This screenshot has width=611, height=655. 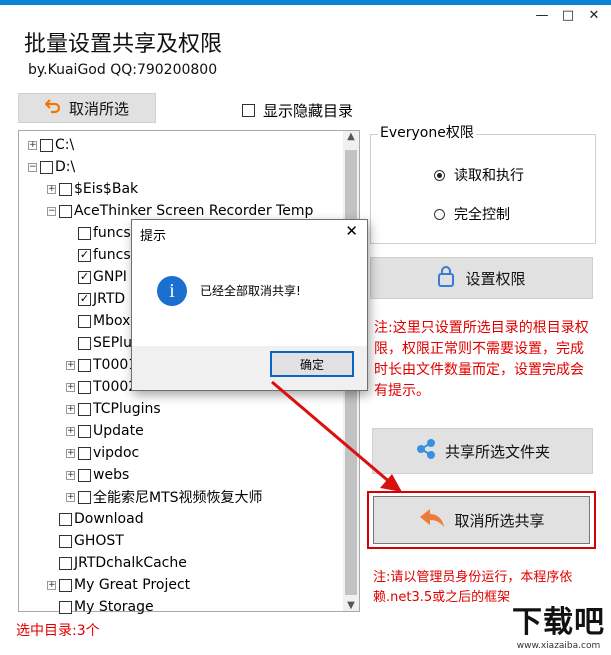 I want to click on back-arrow-icon, so click(x=432, y=520).